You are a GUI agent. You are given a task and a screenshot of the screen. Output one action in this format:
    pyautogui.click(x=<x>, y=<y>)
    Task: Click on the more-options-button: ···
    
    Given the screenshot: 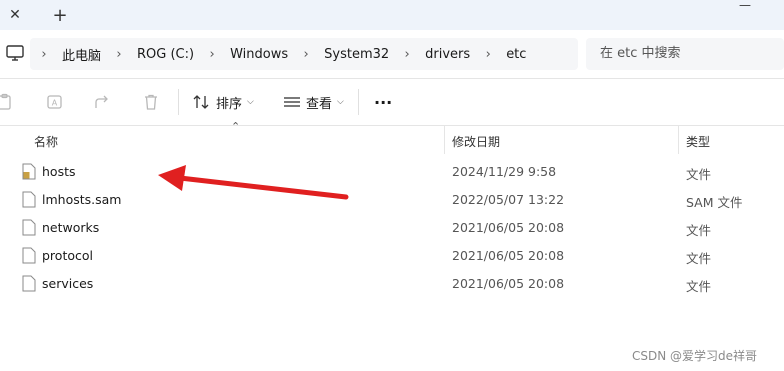 What is the action you would take?
    pyautogui.click(x=383, y=102)
    